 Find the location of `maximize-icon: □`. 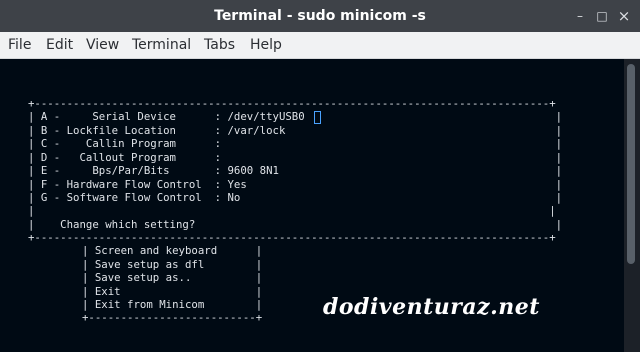

maximize-icon: □ is located at coordinates (602, 16).